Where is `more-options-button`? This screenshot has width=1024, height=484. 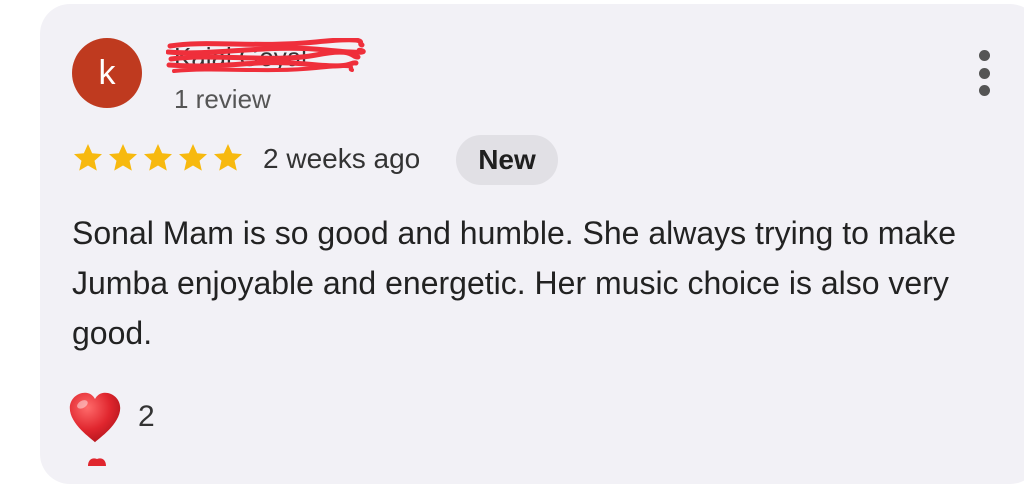
more-options-button is located at coordinates (984, 73).